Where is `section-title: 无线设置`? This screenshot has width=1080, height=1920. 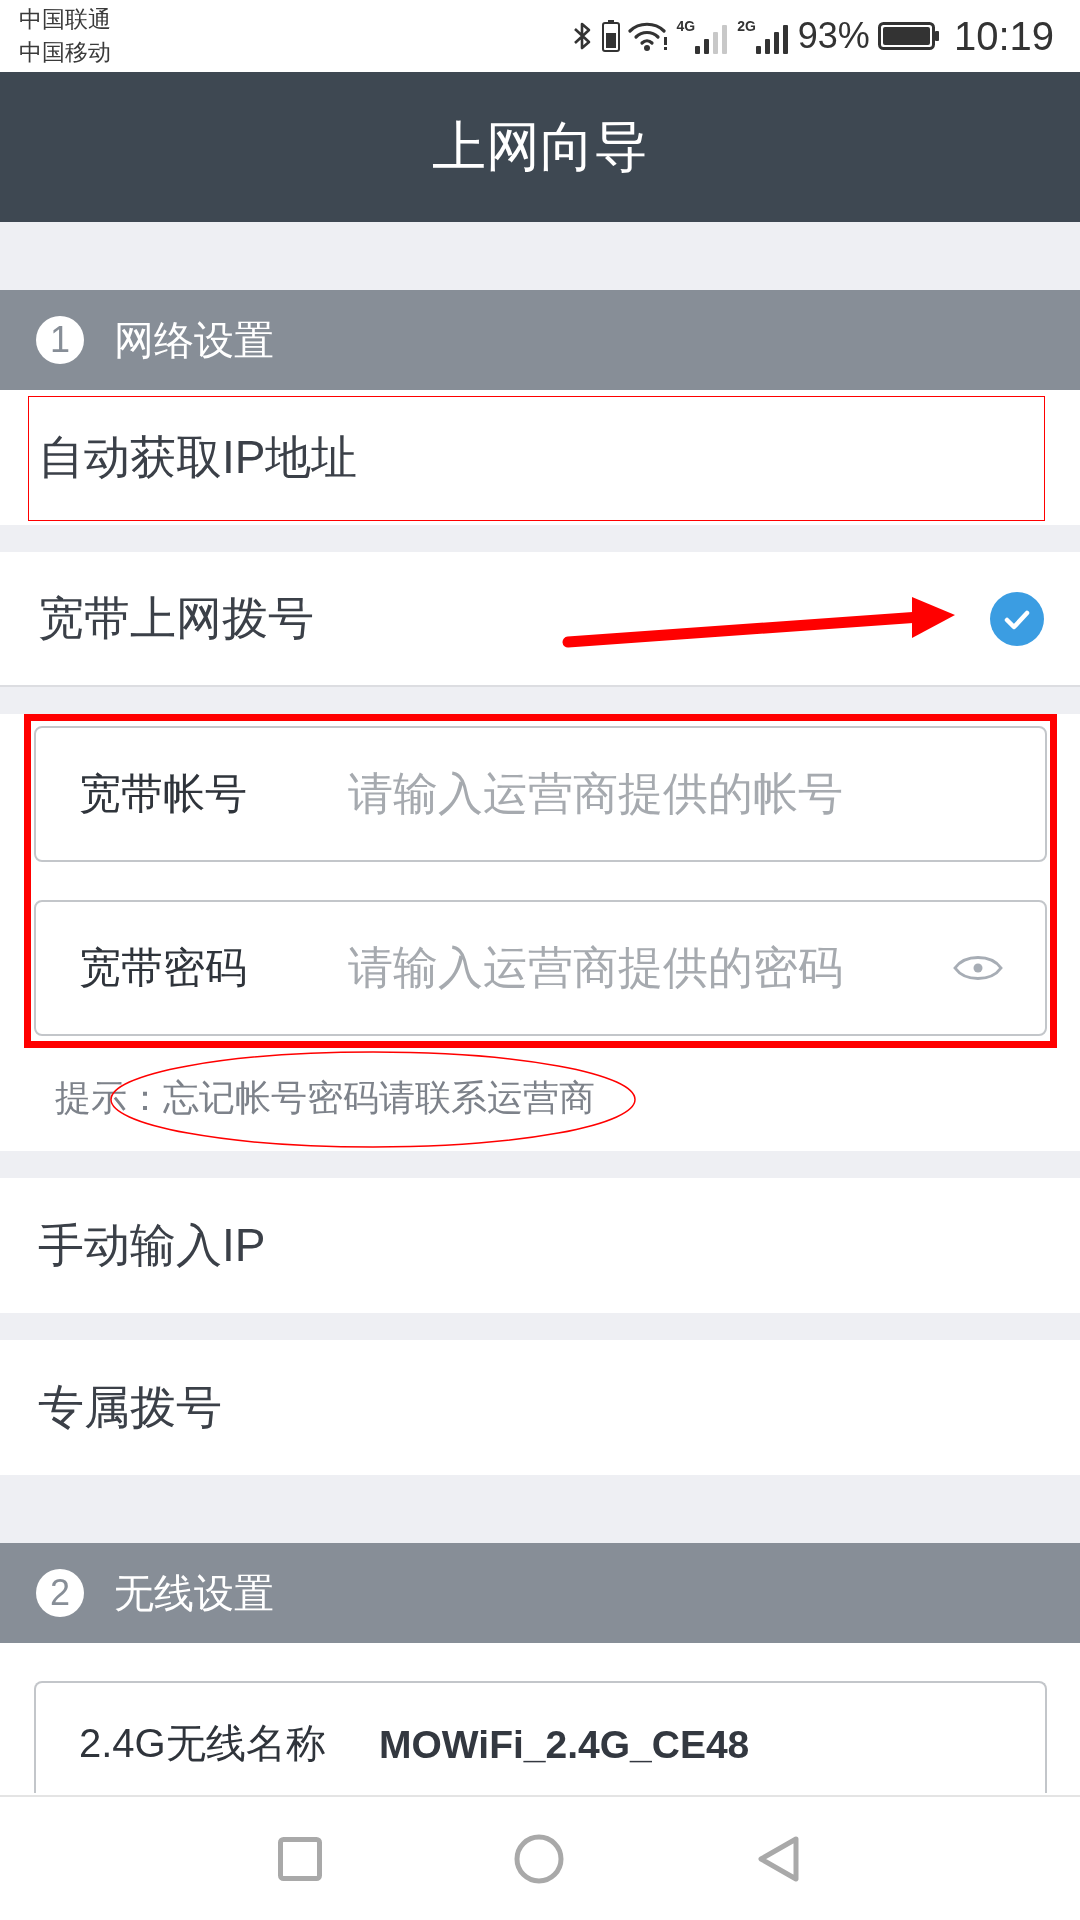
section-title: 无线设置 is located at coordinates (194, 1593).